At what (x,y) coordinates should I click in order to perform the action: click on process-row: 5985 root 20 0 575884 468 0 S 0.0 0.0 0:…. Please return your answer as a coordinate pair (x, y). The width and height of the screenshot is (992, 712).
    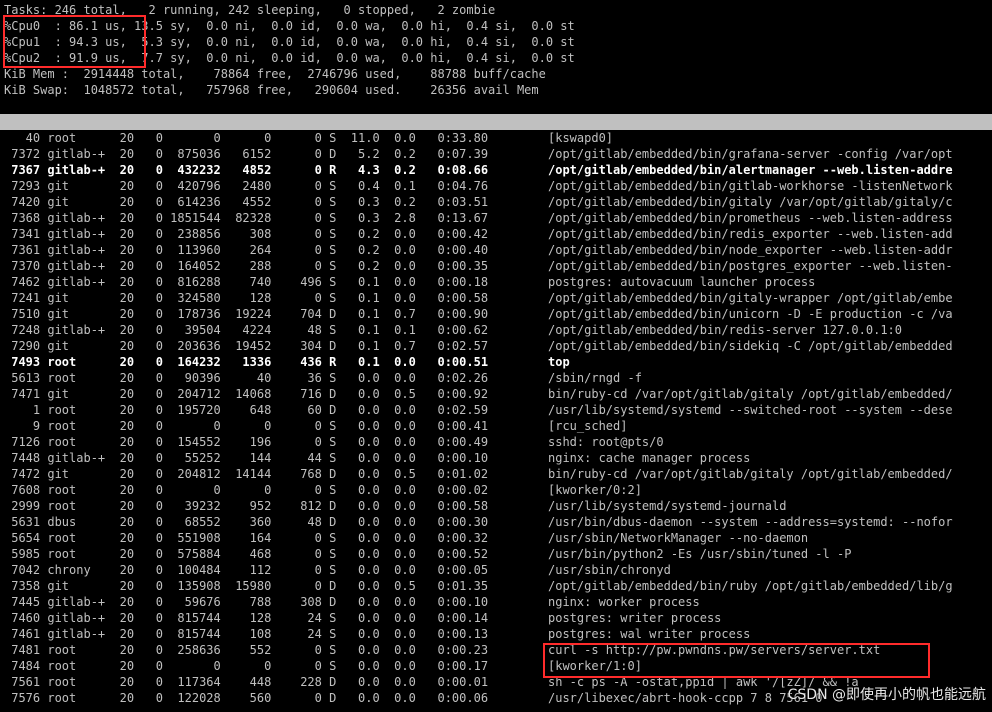
    Looking at the image, I should click on (498, 554).